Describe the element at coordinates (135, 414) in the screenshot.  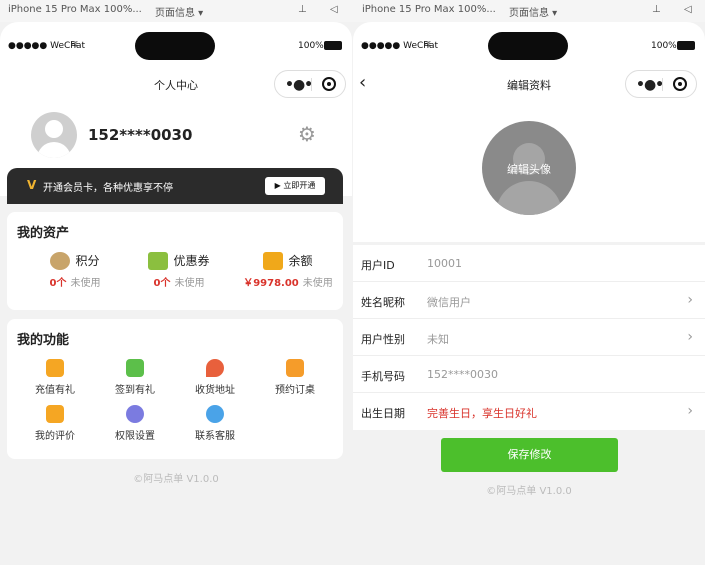
I see `settings-flower-icon` at that location.